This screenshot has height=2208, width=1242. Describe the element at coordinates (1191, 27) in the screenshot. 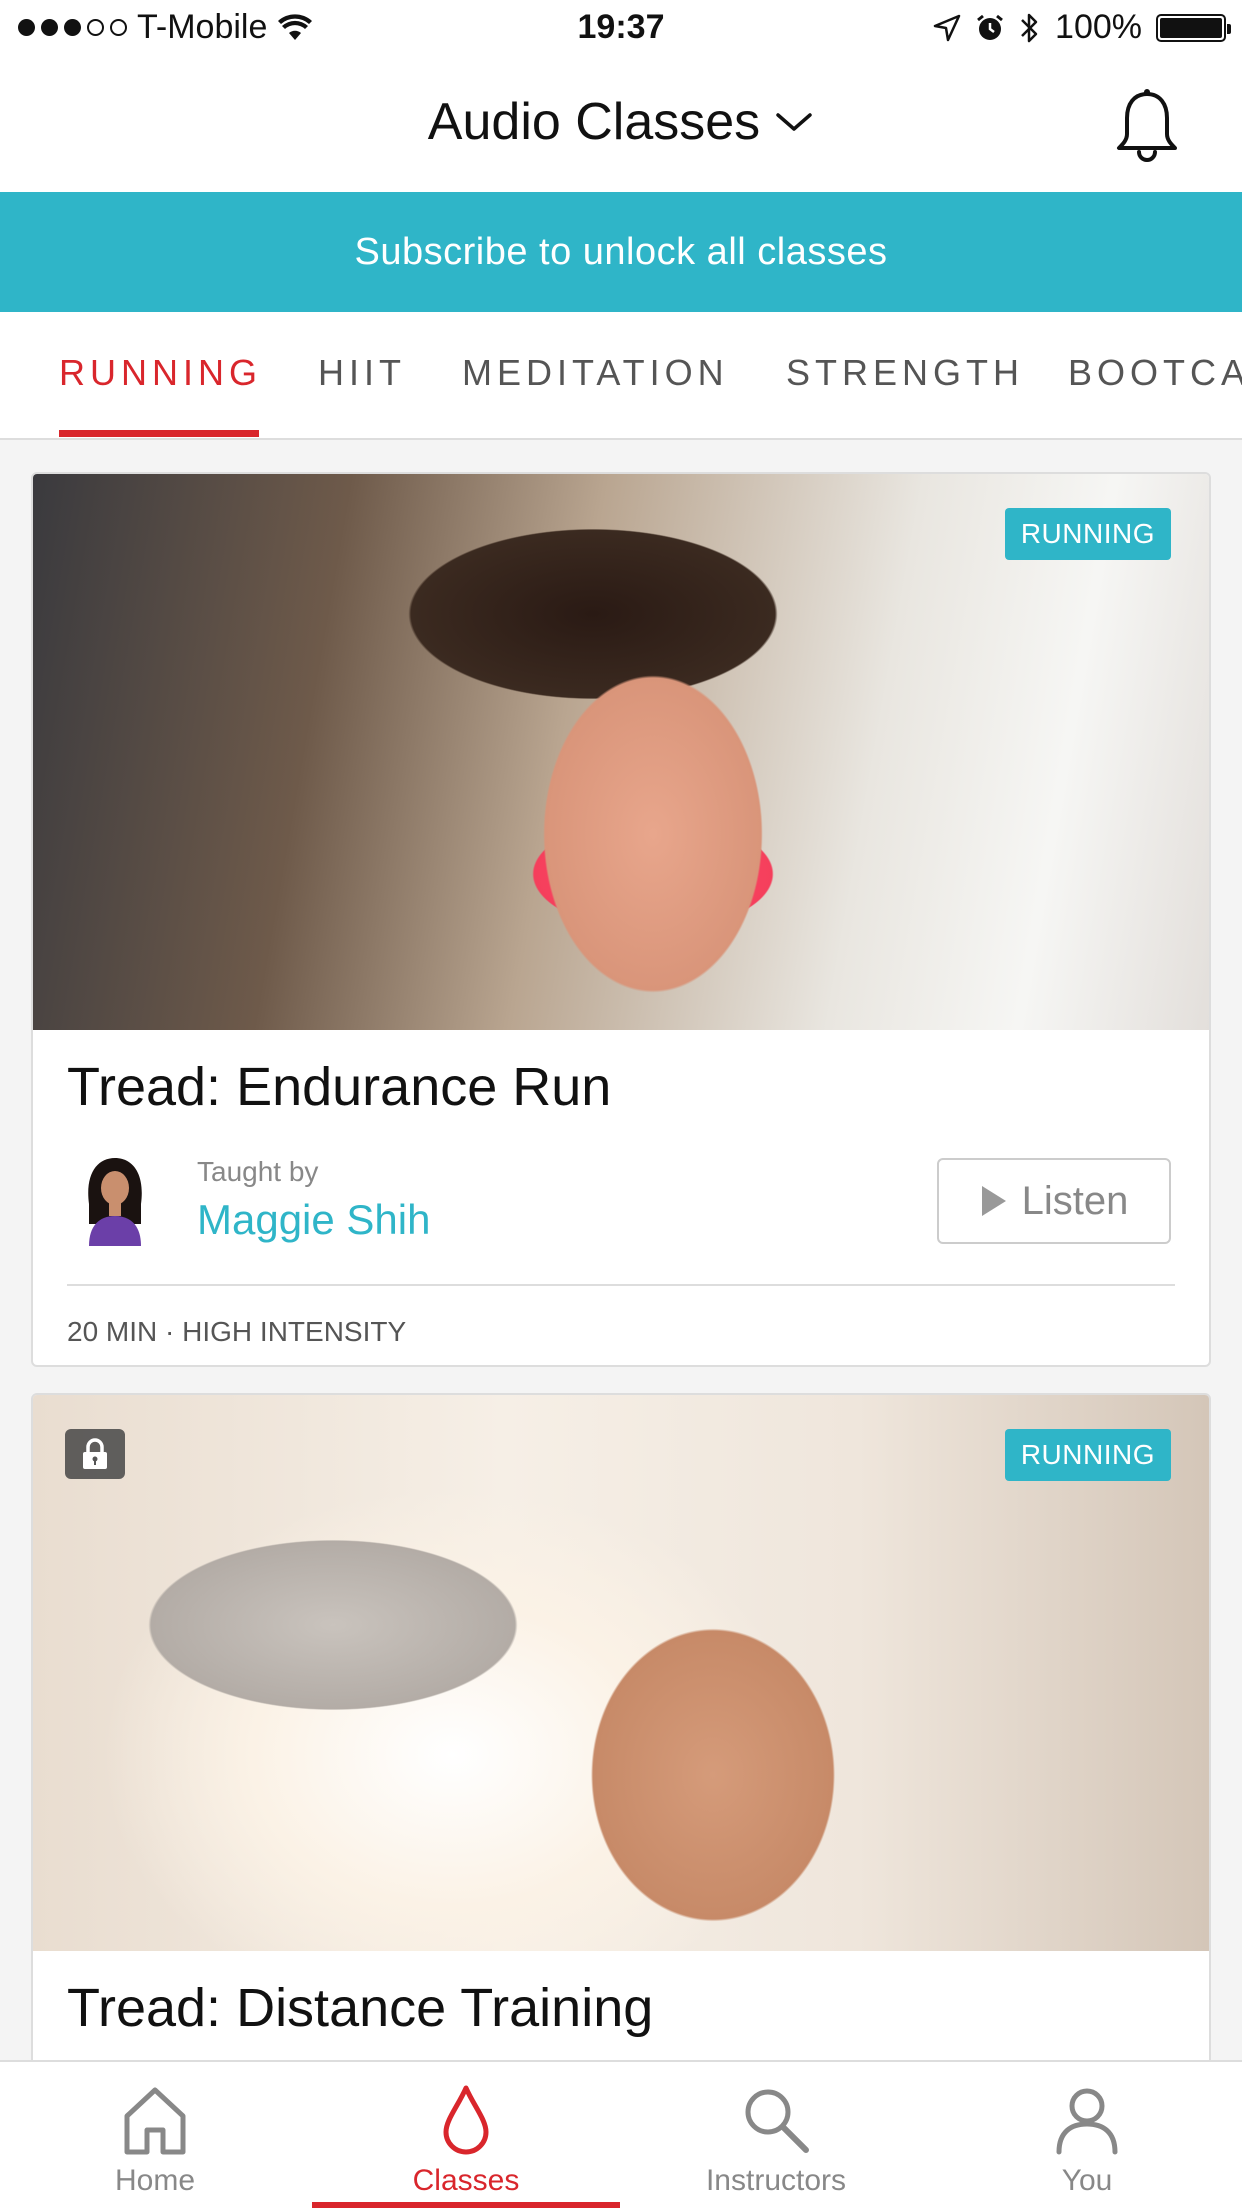

I see `battery-level-fill` at that location.